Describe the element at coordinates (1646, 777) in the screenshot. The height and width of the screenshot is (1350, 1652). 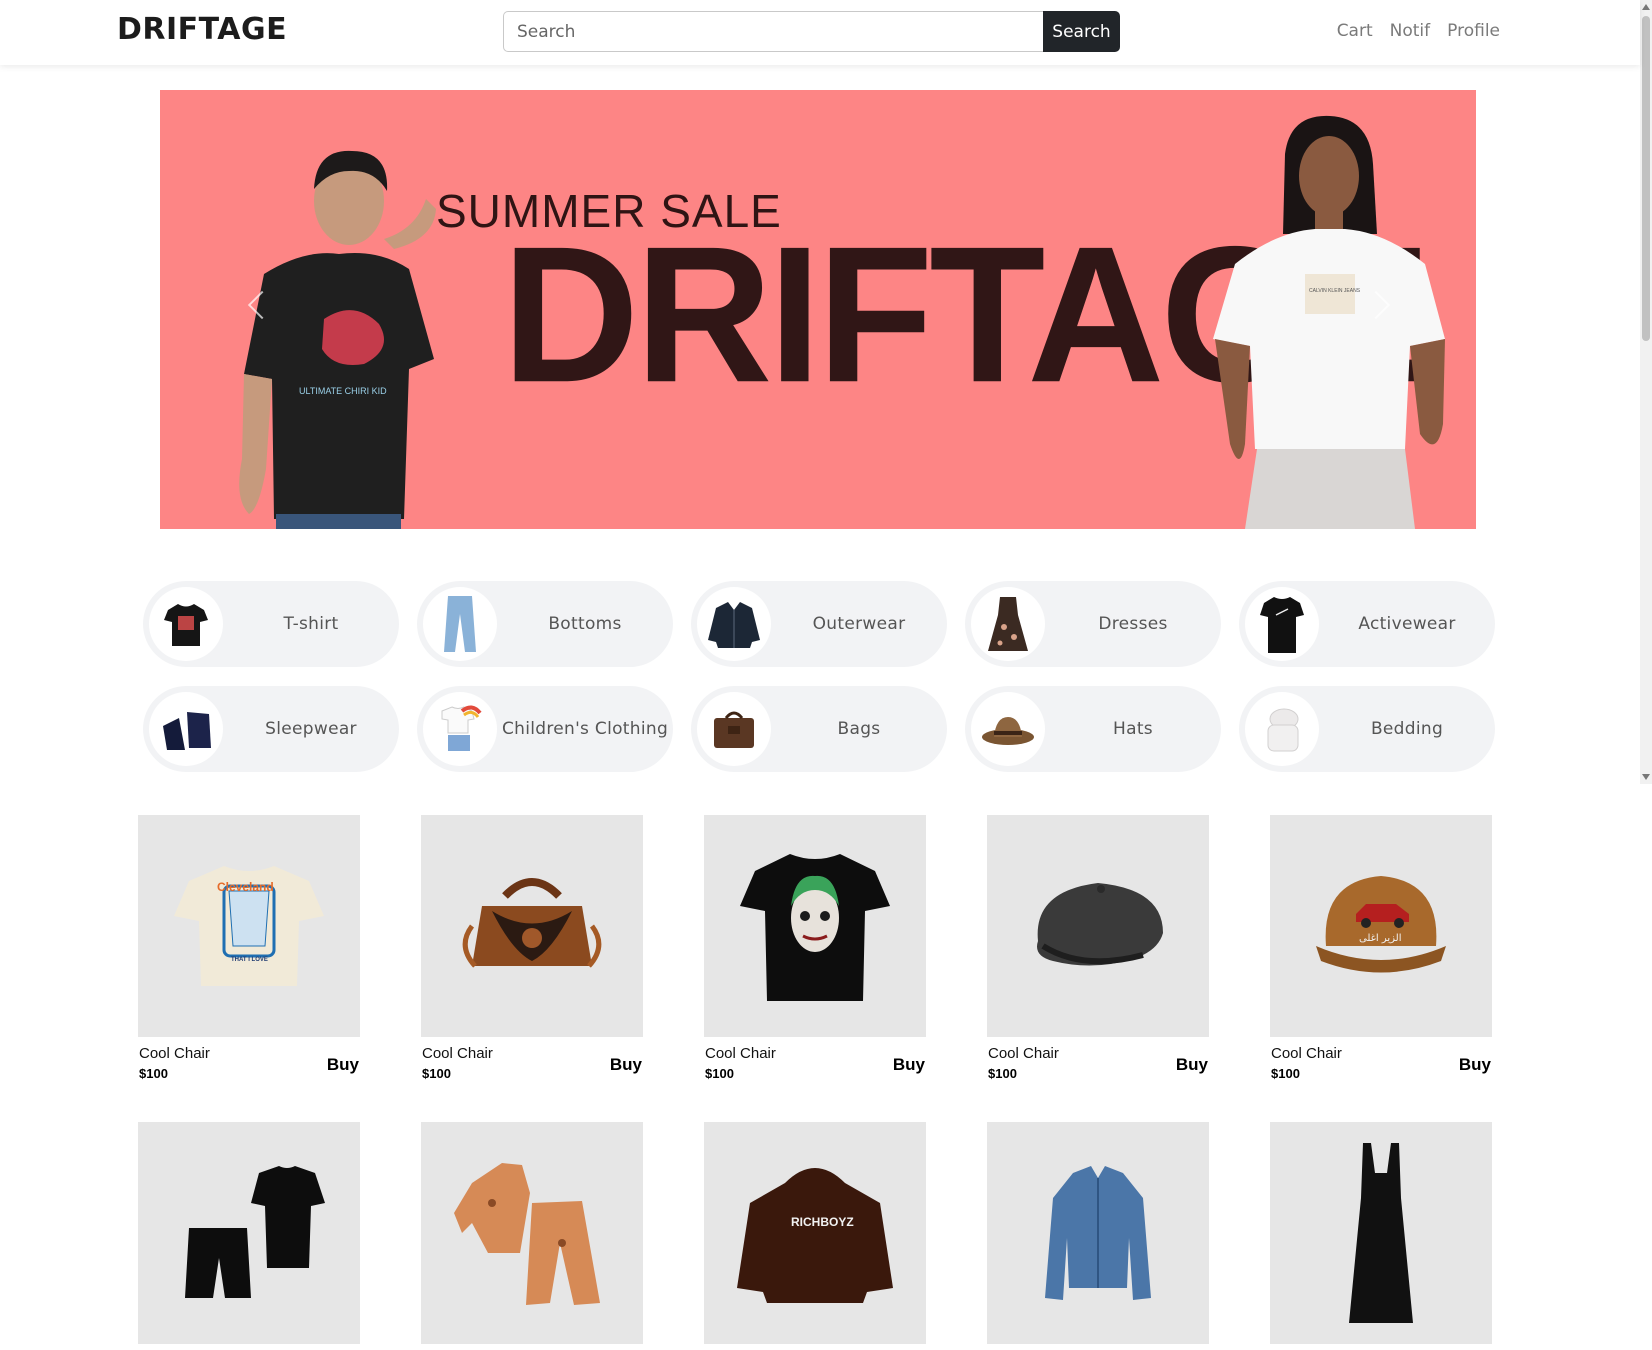
I see `scroll-down-arrow-icon` at that location.